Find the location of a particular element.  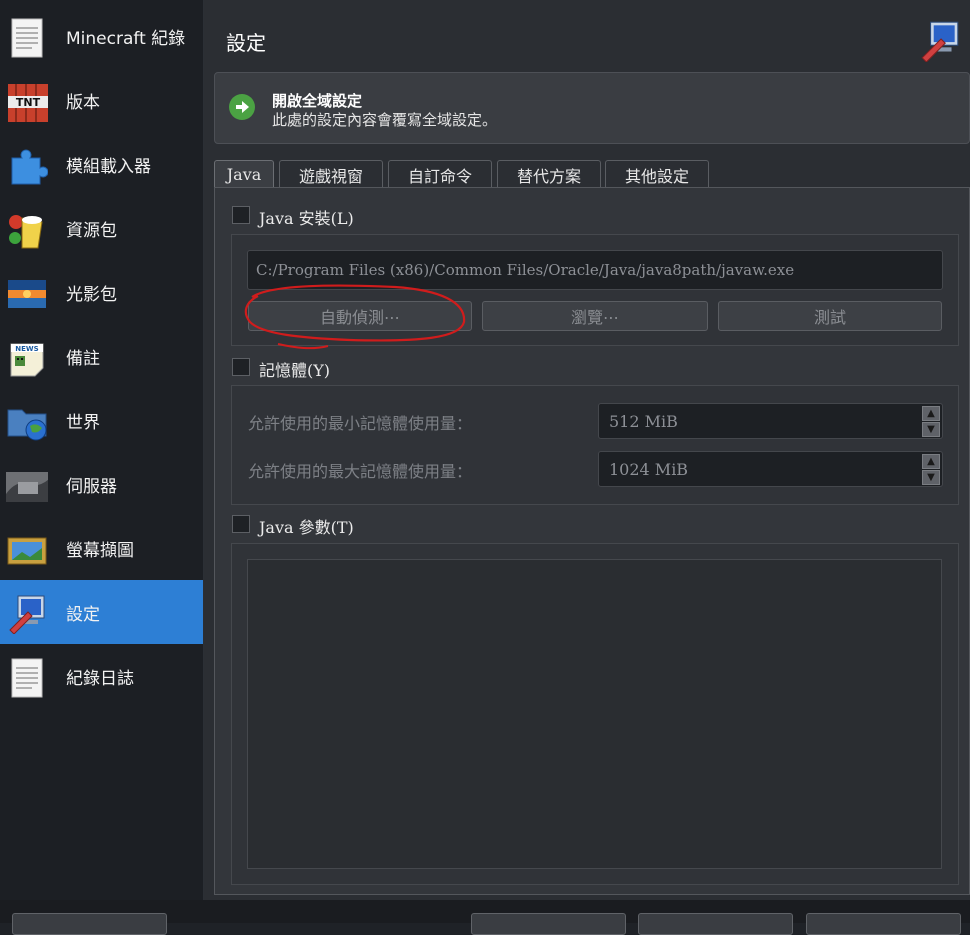

min-memory-value: 512 MiB is located at coordinates (643, 421).